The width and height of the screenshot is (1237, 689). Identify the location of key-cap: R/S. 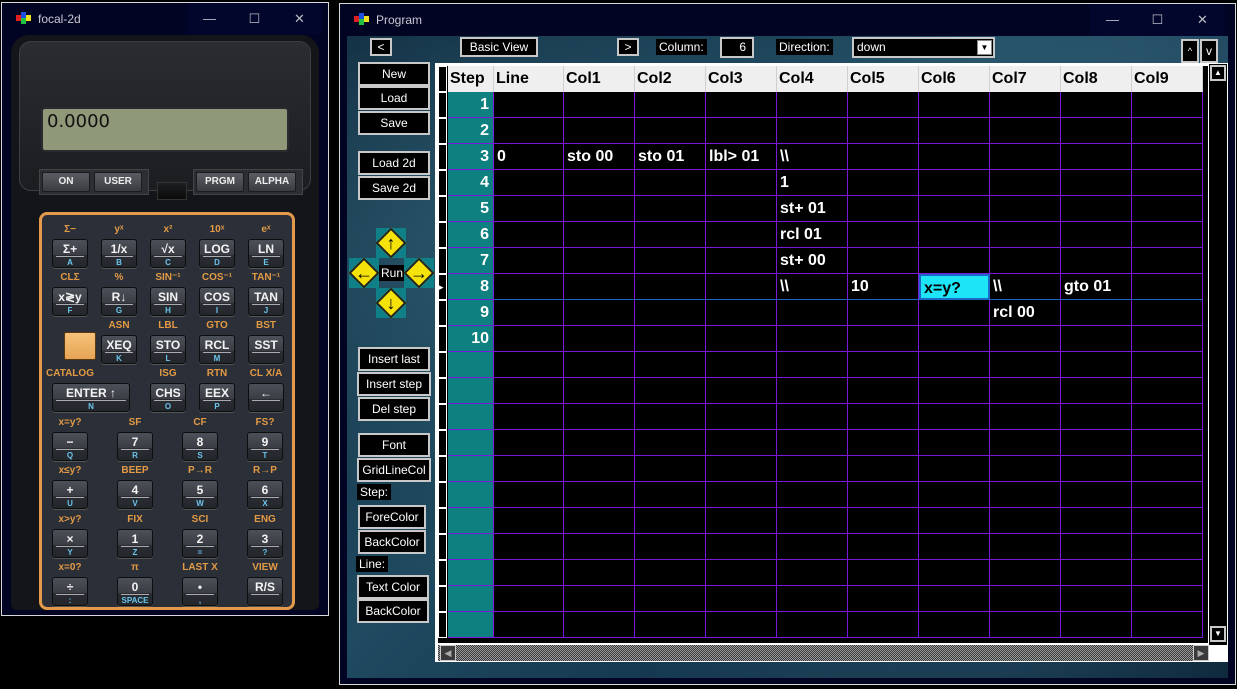
(265, 591).